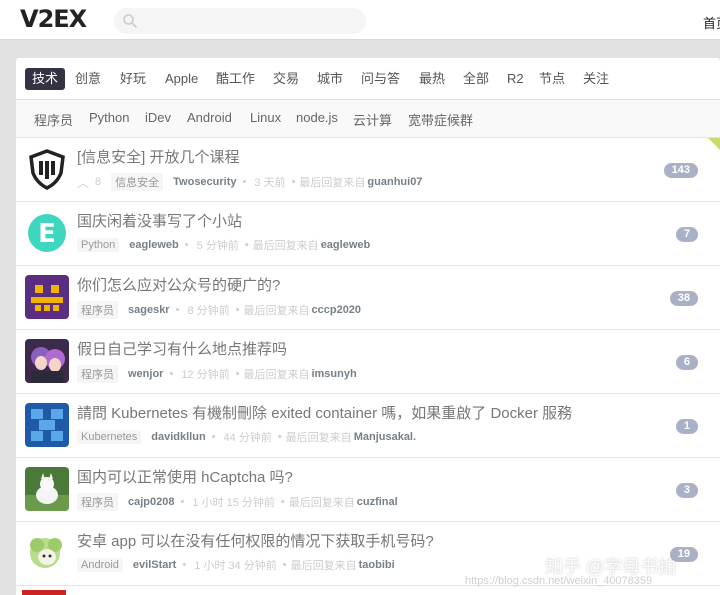  I want to click on tab-deals: 交易, so click(286, 79).